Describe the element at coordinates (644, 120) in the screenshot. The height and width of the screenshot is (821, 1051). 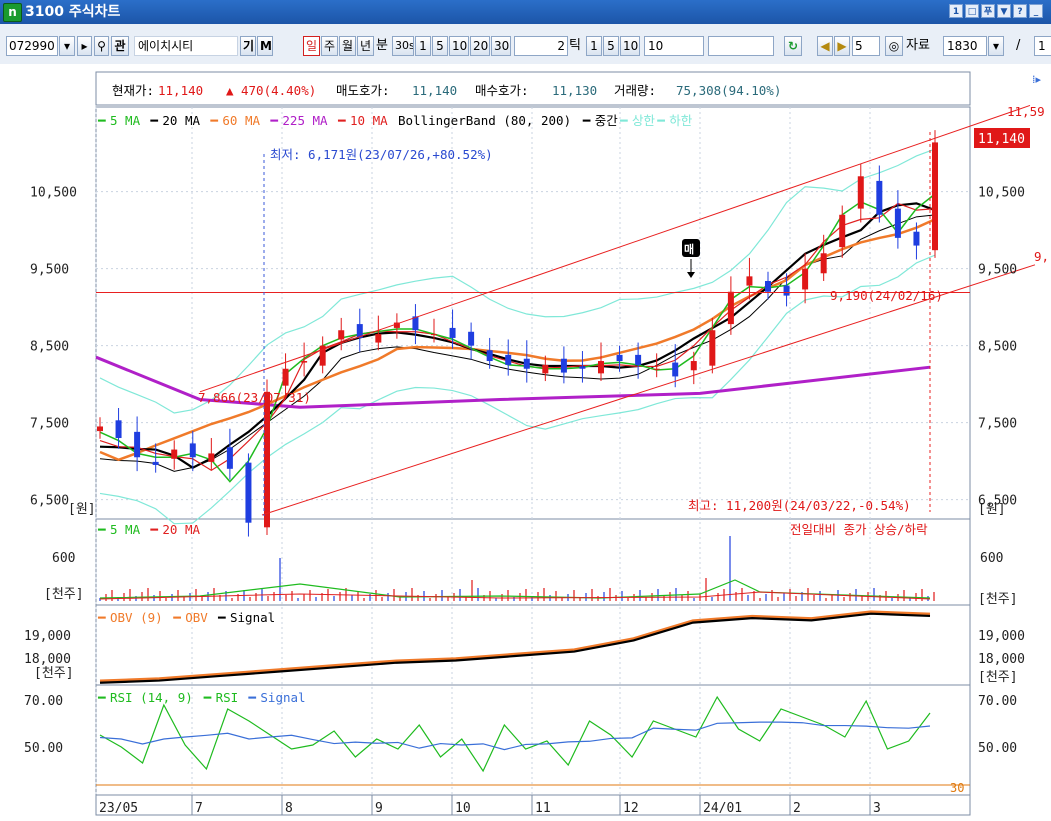
I see `legend-label: 상한` at that location.